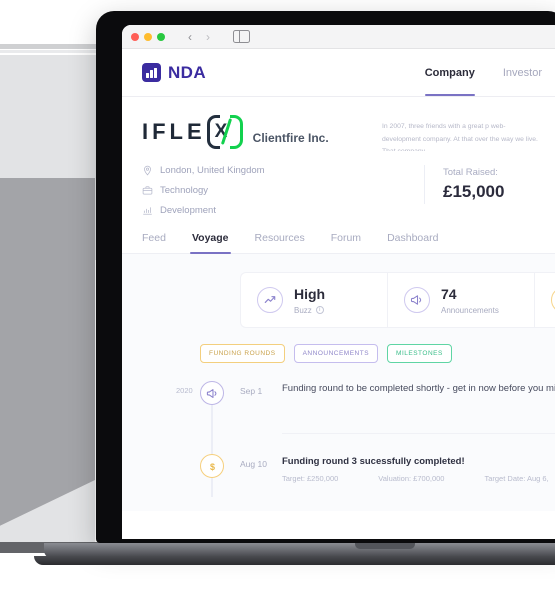 This screenshot has width=555, height=598. What do you see at coordinates (253, 464) in the screenshot?
I see `timeline-date: Aug 10` at bounding box center [253, 464].